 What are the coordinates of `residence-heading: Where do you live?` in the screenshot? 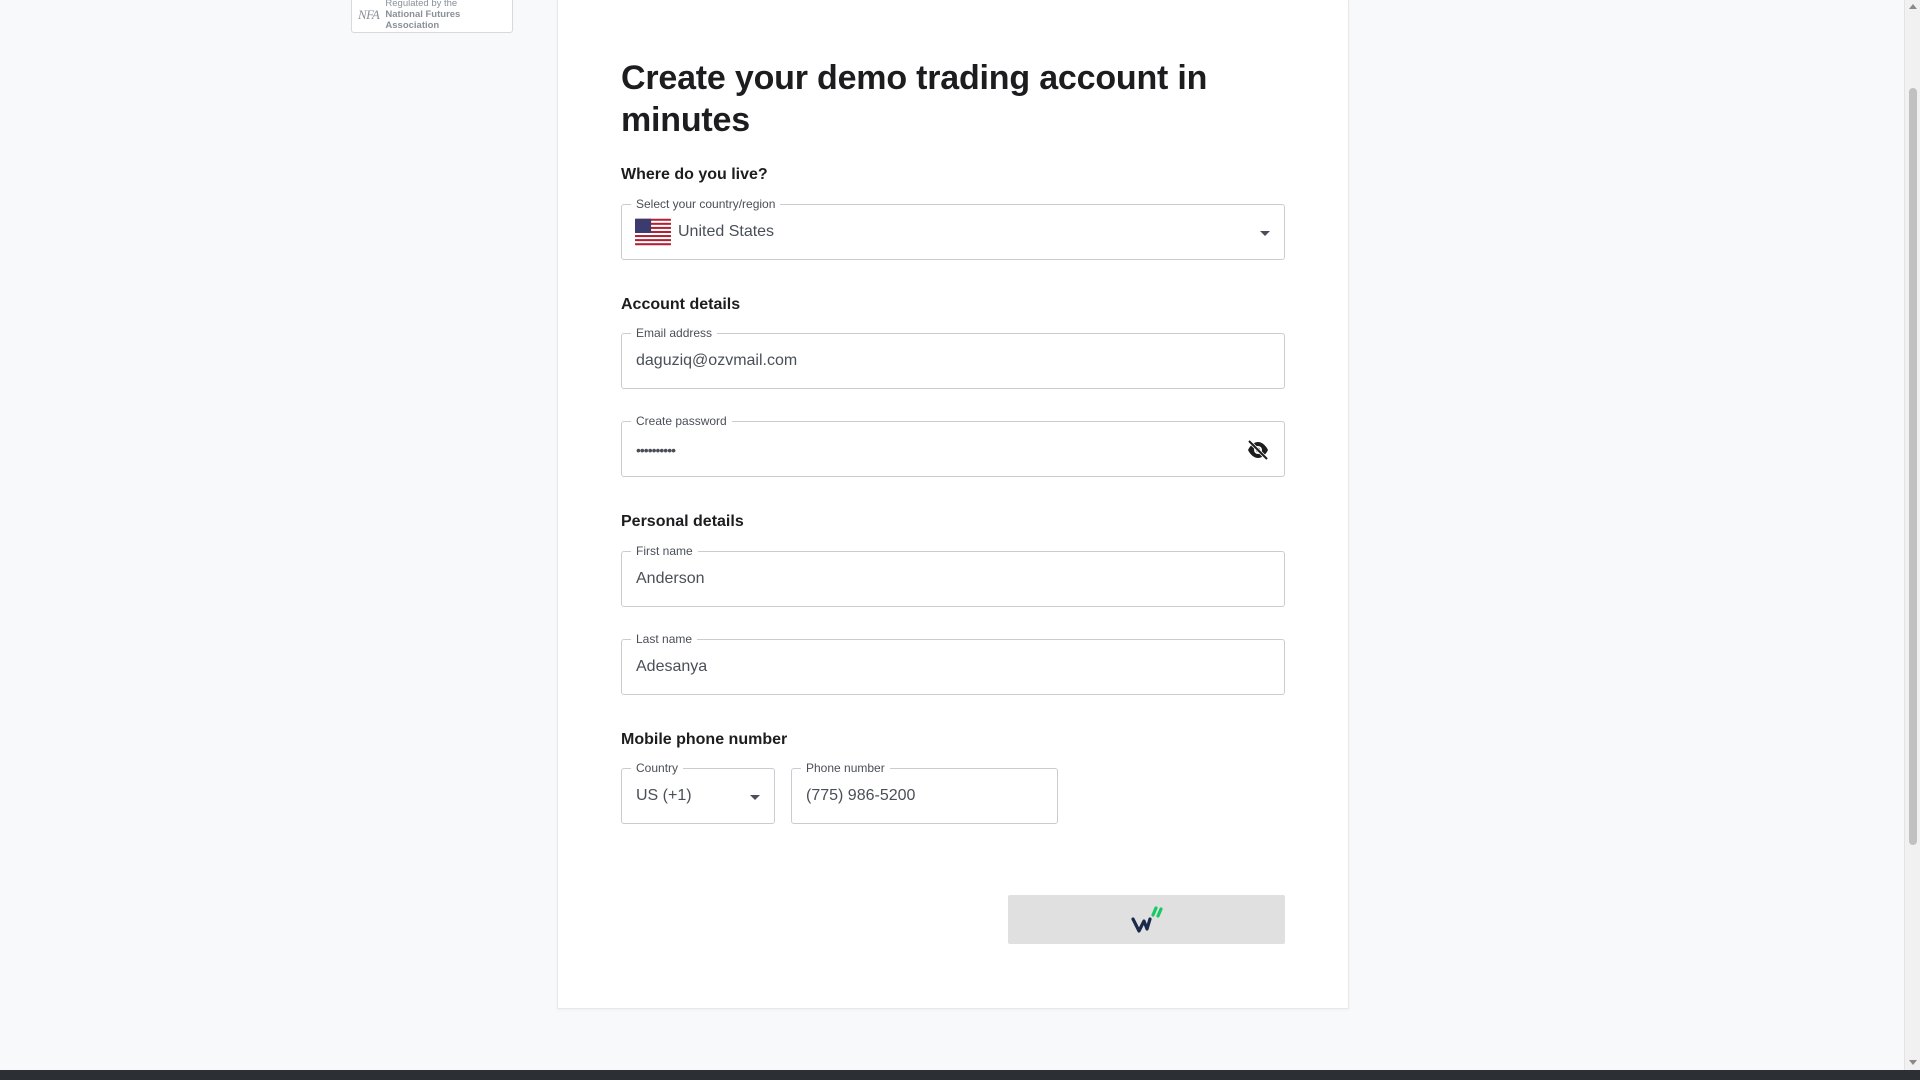 It's located at (694, 174).